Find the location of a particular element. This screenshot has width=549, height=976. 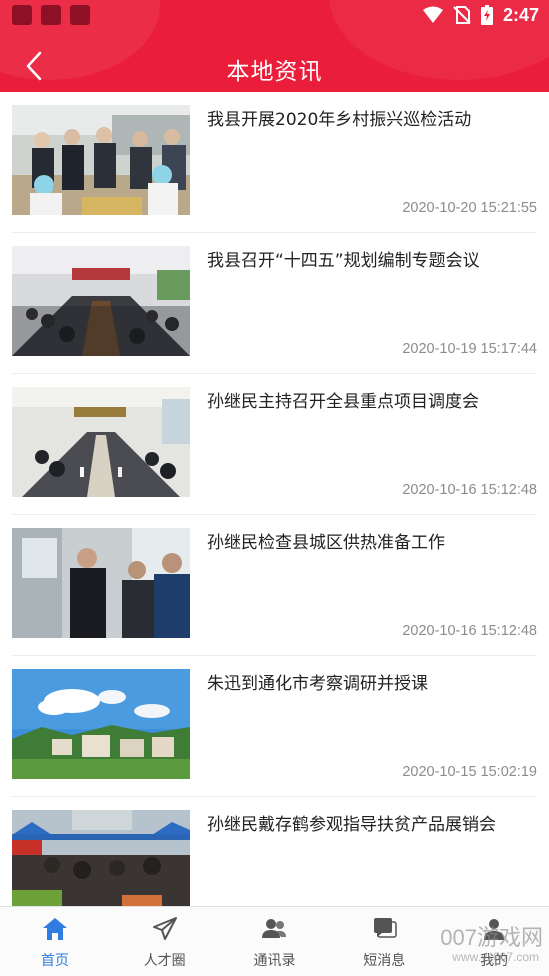

news-title: 孙继民戴存鹤参观指导扶贫产品展销会 is located at coordinates (351, 825).